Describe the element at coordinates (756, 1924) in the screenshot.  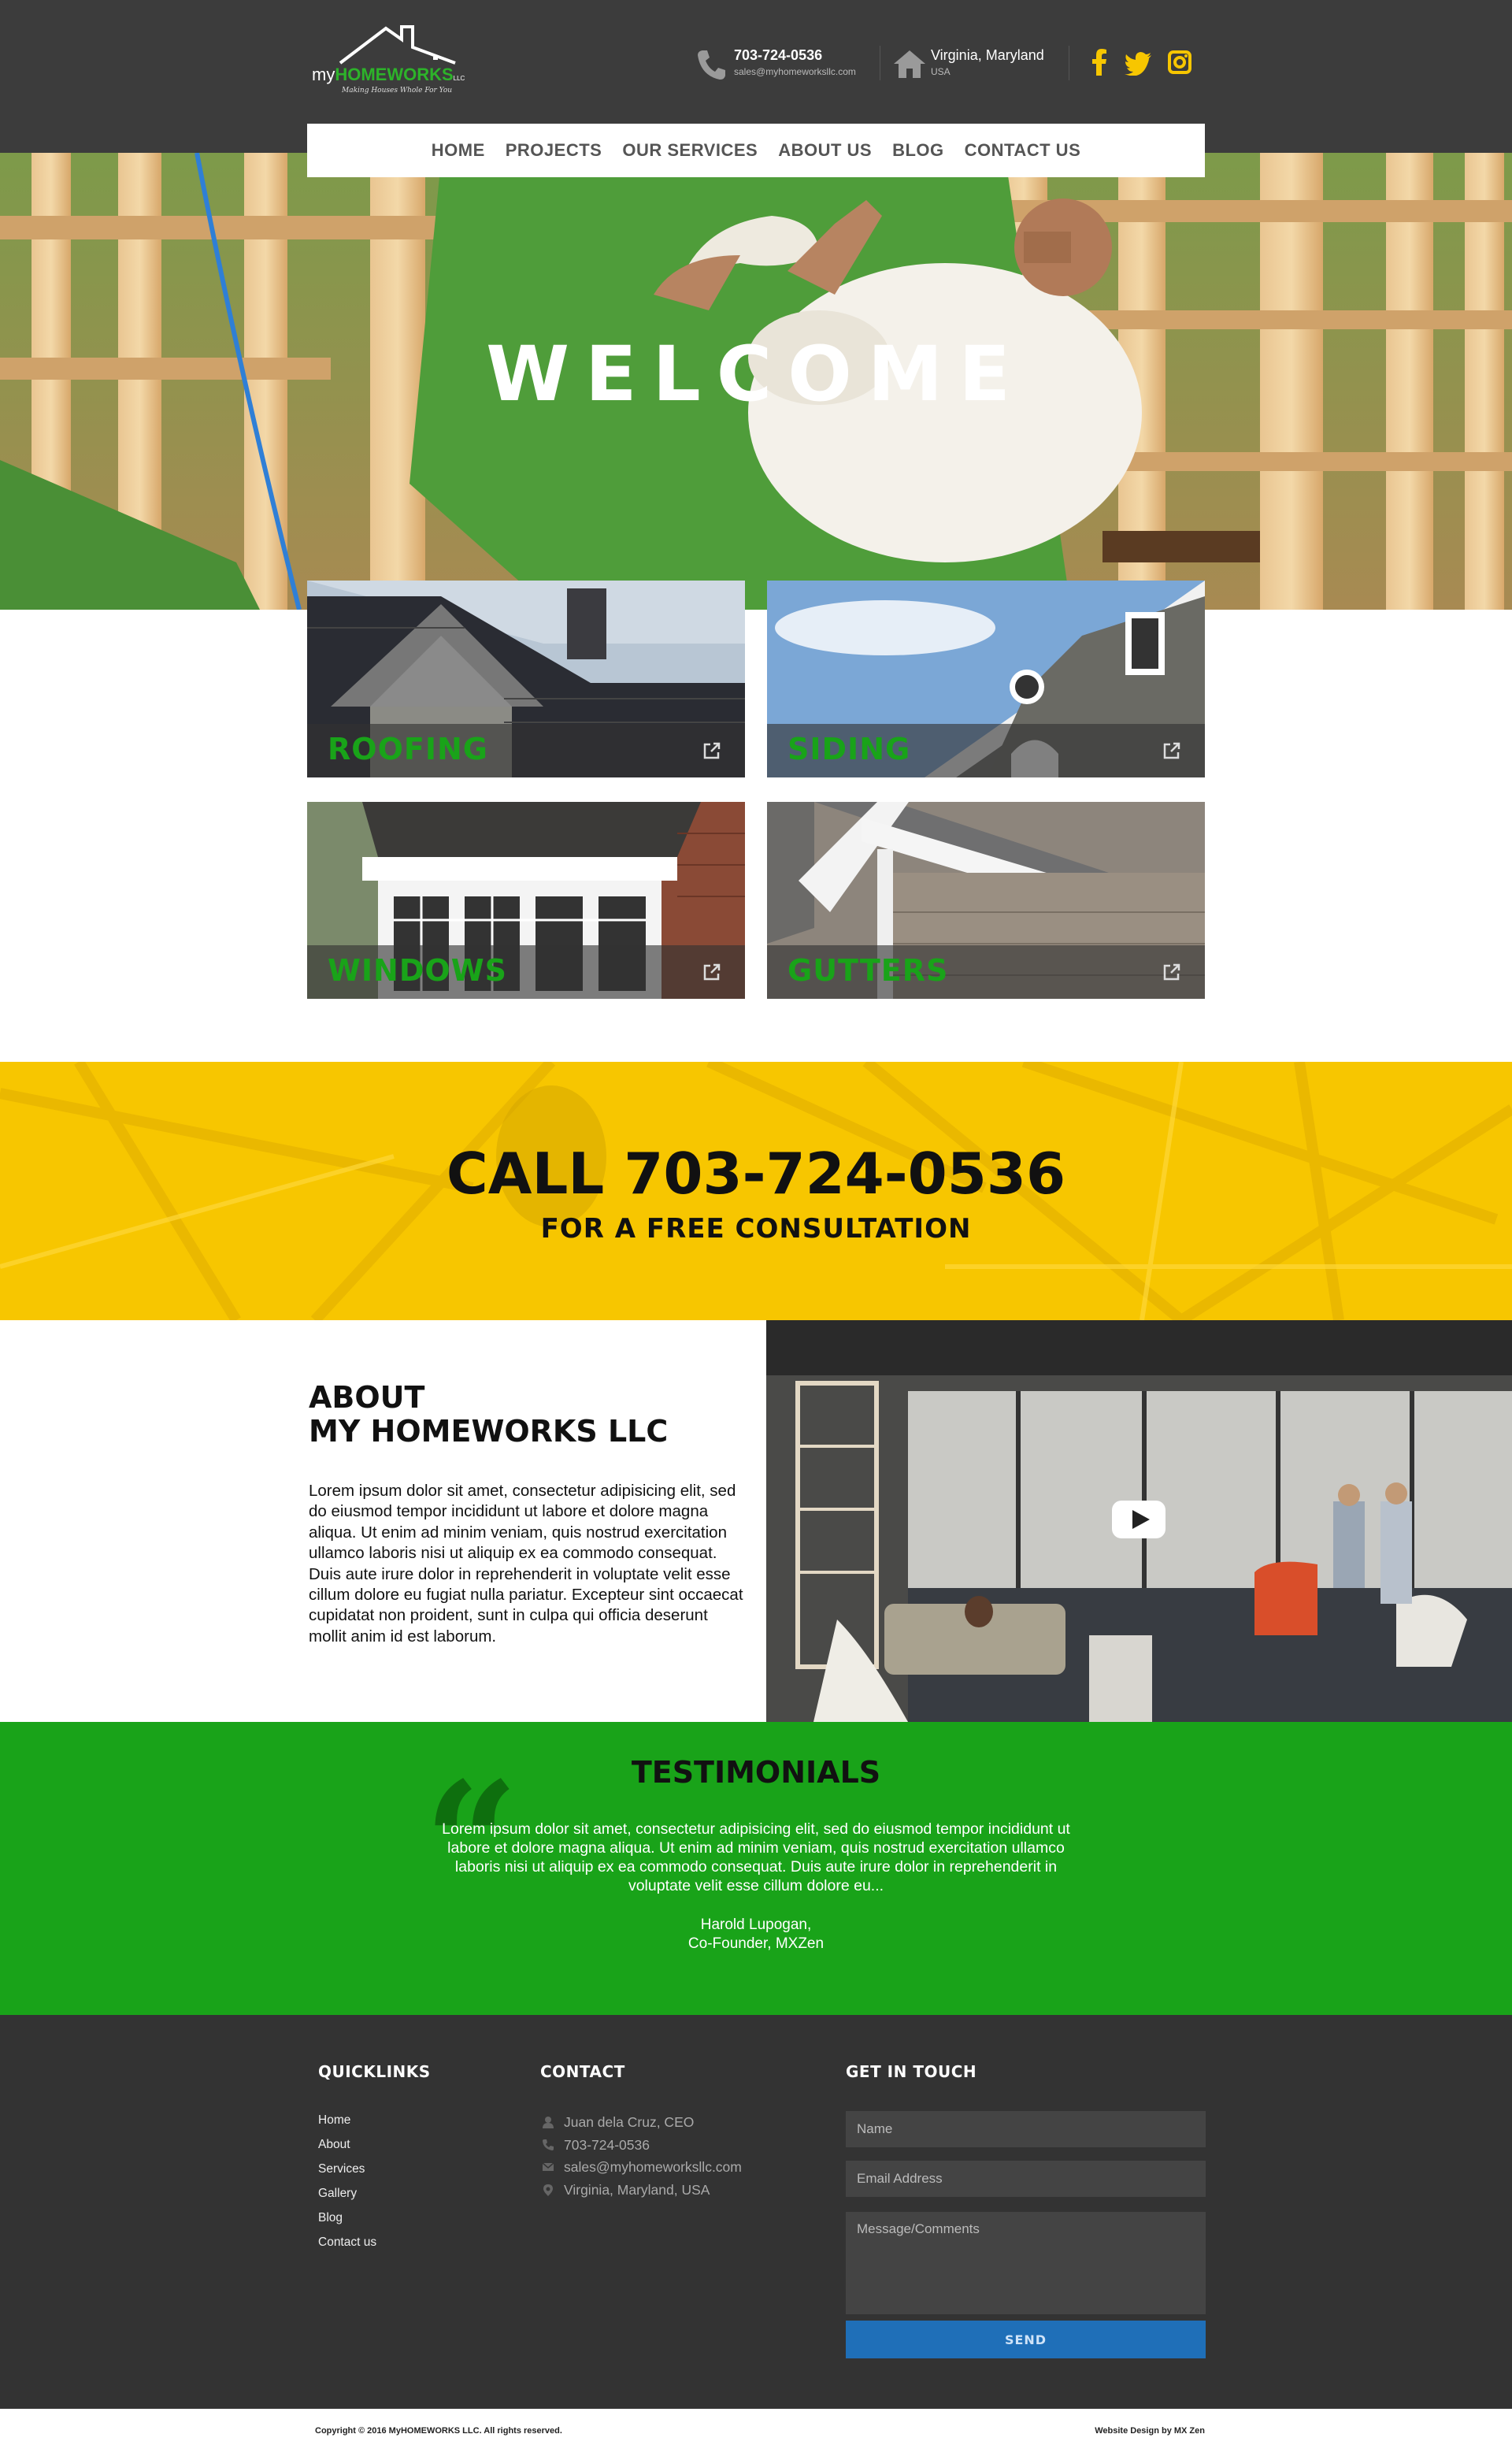
I see `testimonial-author: Harold Lupogan,` at that location.